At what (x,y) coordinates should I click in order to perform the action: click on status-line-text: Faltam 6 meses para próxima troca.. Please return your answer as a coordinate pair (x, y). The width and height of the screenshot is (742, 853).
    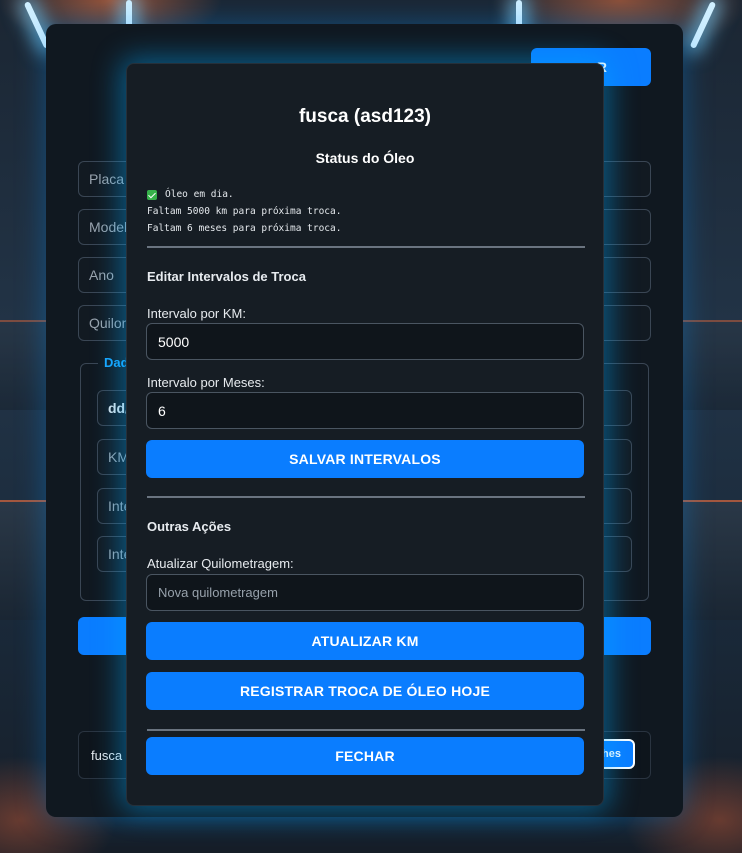
    Looking at the image, I should click on (244, 228).